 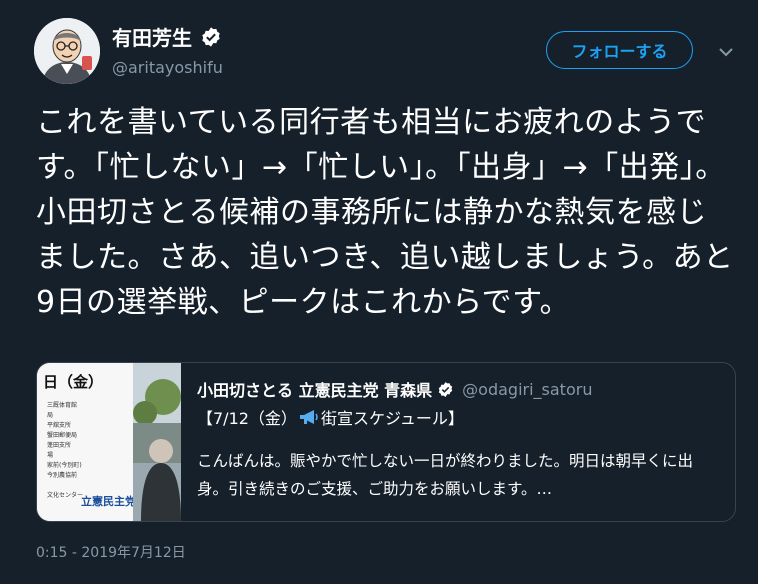 What do you see at coordinates (73, 382) in the screenshot?
I see `thumbnail-title: 日（金）` at bounding box center [73, 382].